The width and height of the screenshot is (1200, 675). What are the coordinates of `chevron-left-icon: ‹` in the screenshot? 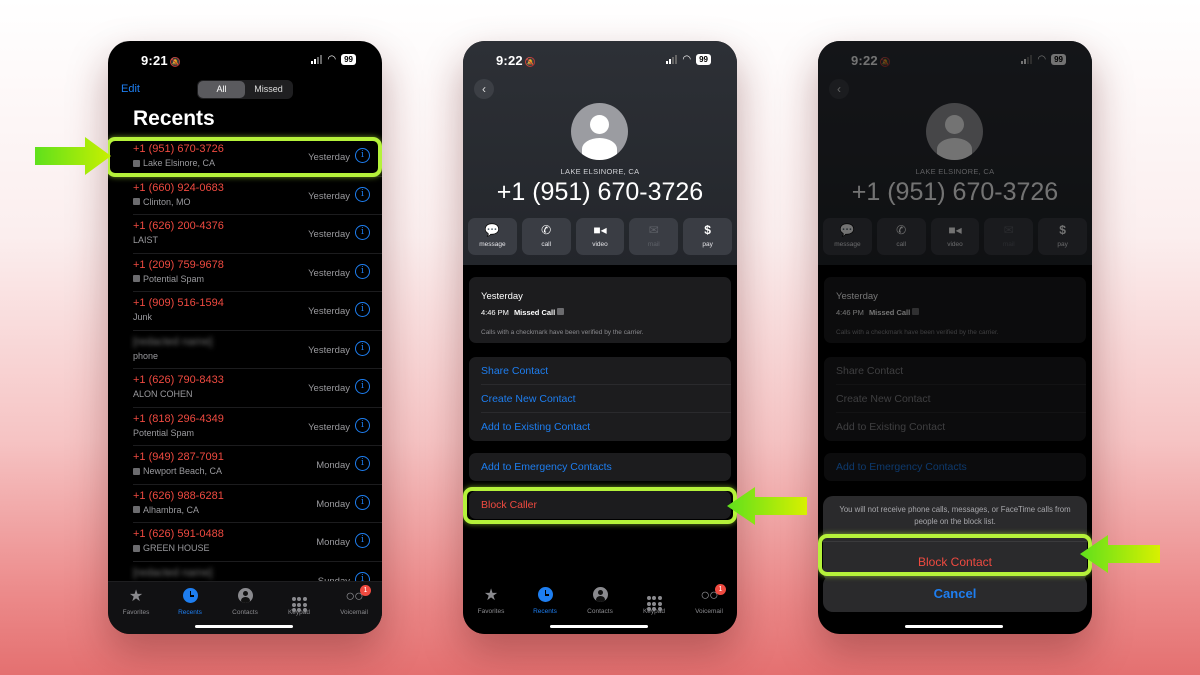 It's located at (484, 89).